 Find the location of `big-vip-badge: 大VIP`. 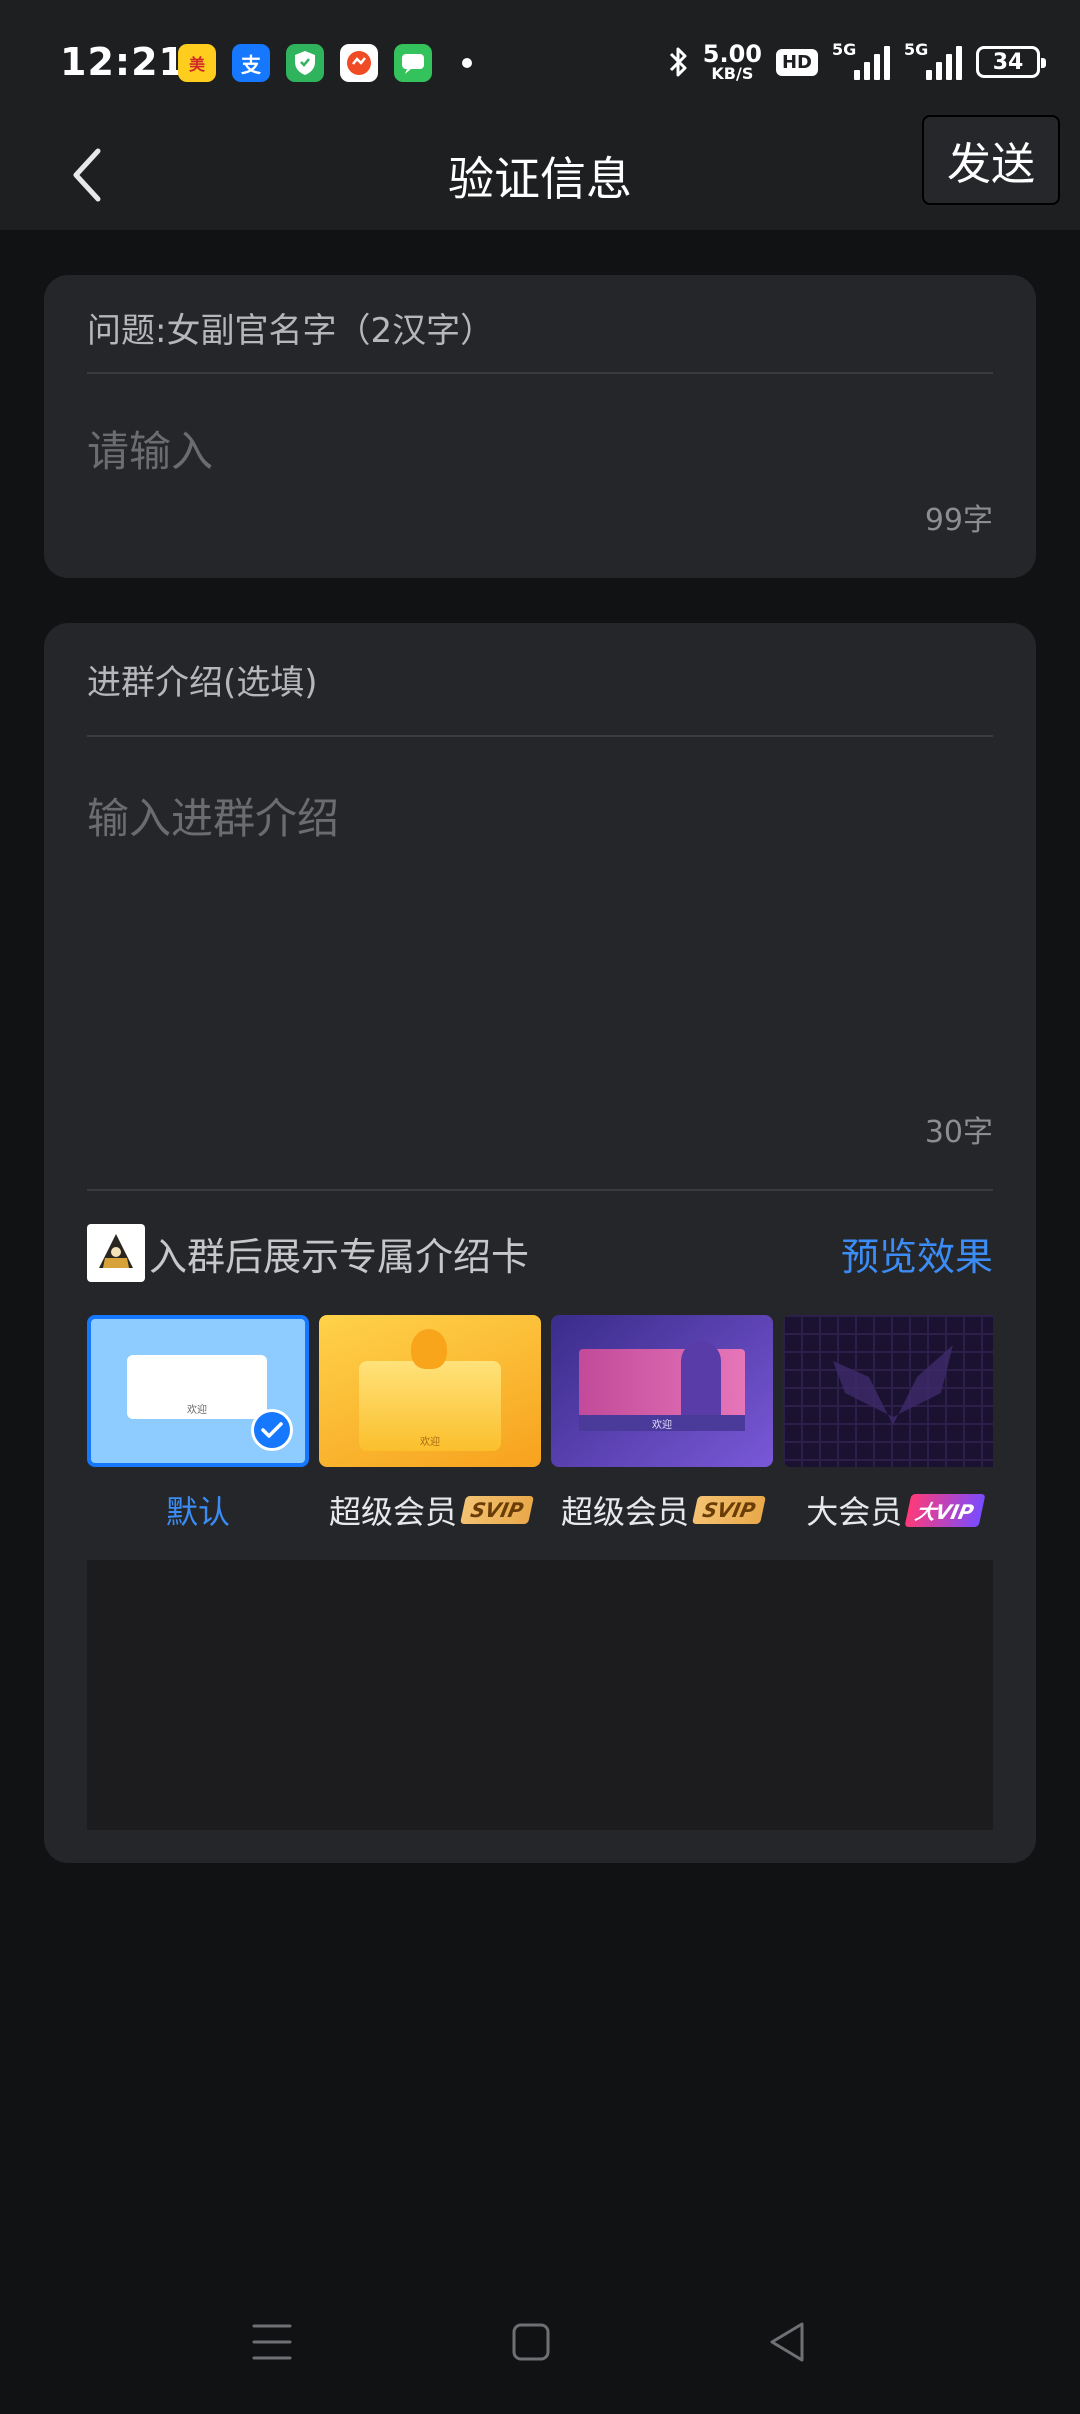

big-vip-badge: 大VIP is located at coordinates (945, 1510).